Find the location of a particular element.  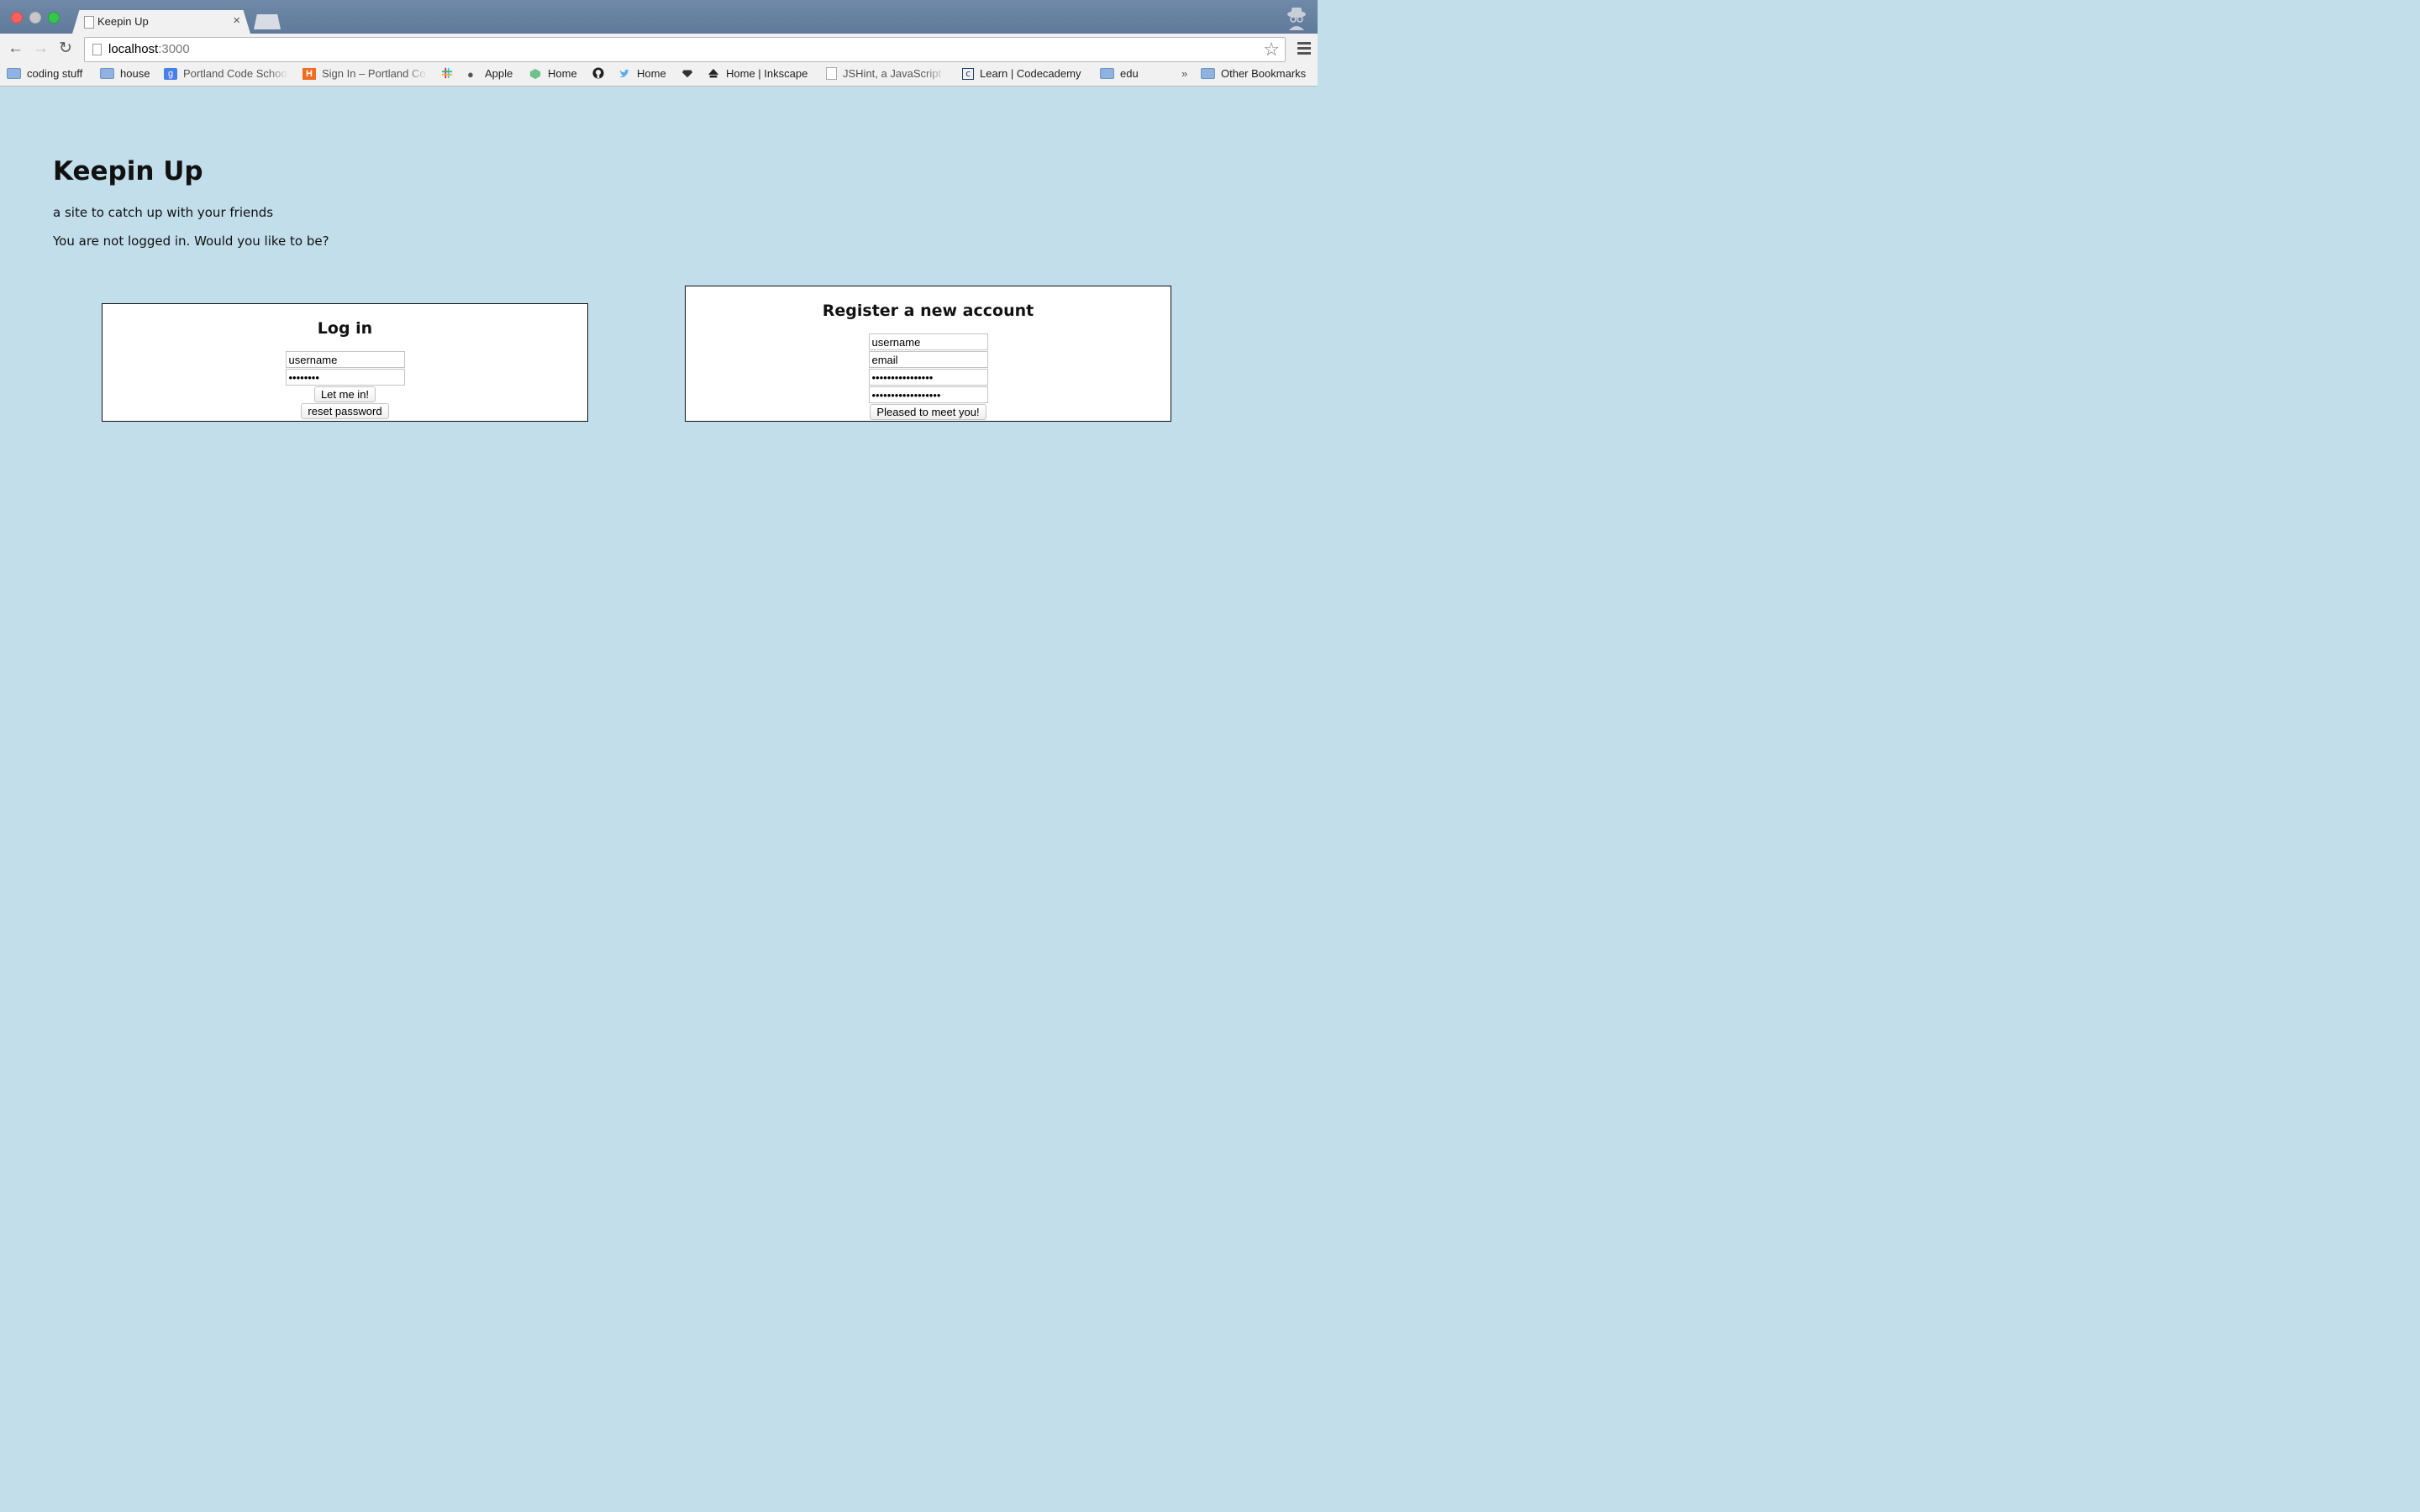

bookmark-slack is located at coordinates (450, 73).